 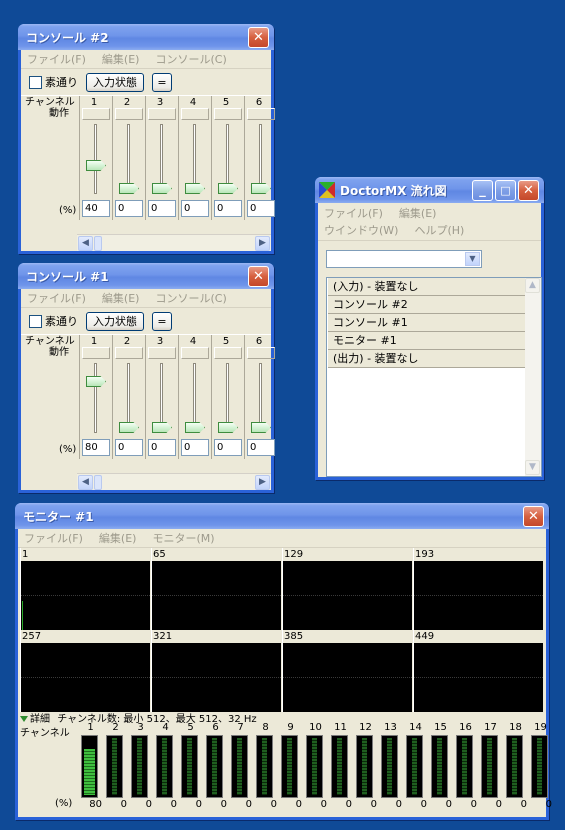 I want to click on chevron-down-icon: ▼, so click(x=472, y=259).